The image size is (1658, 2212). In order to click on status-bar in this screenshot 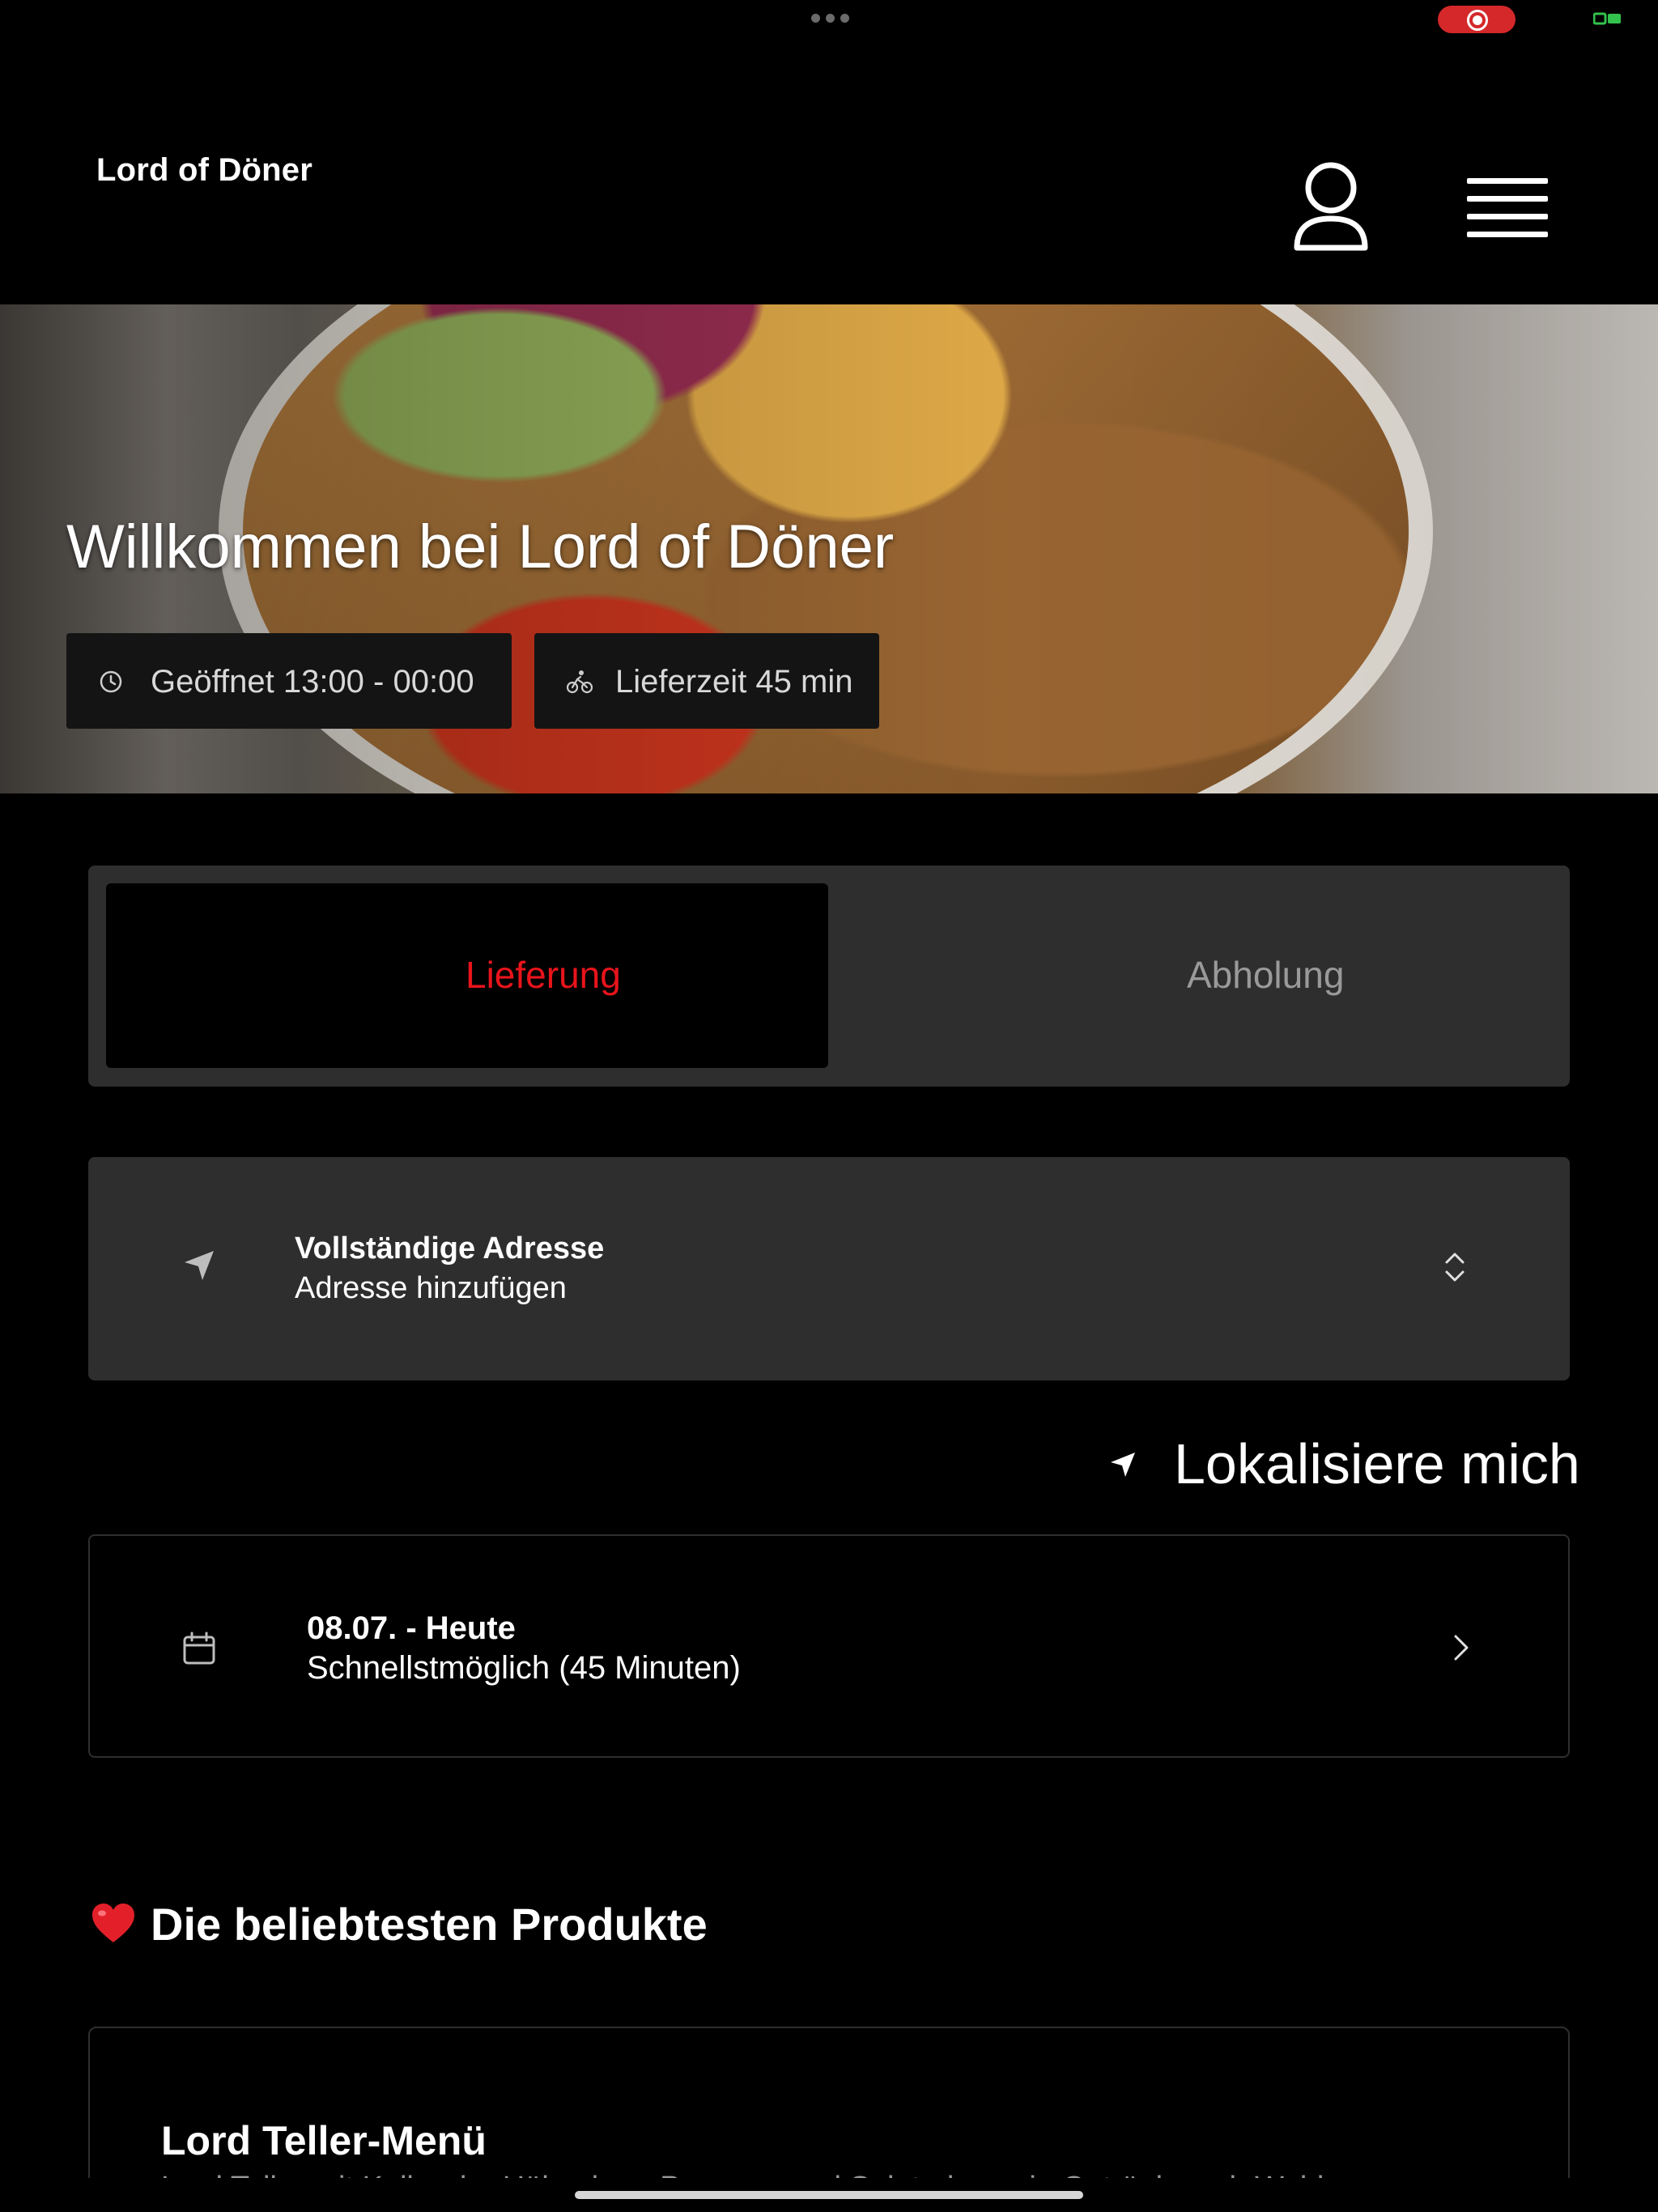, I will do `click(829, 19)`.